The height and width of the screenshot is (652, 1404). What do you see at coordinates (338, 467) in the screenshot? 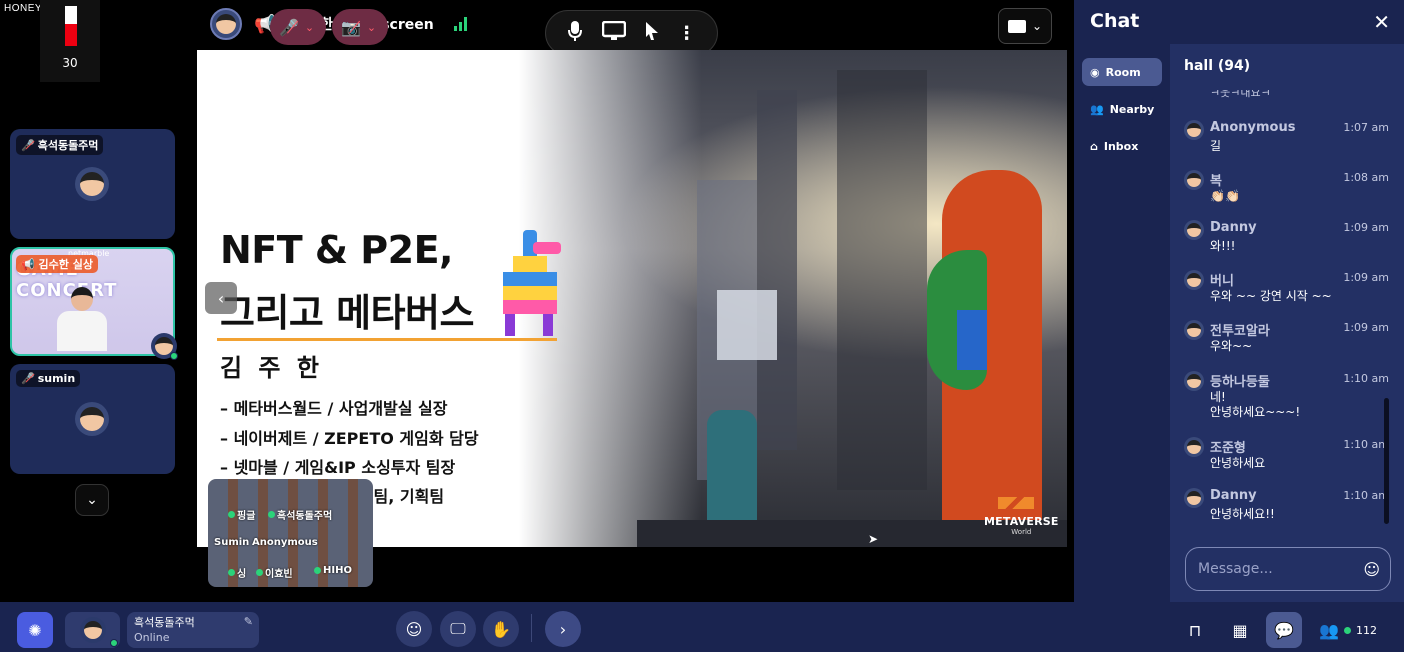
I see `slide-item: – 넷마블 / 게임&IP 소싱투자 팀장` at bounding box center [338, 467].